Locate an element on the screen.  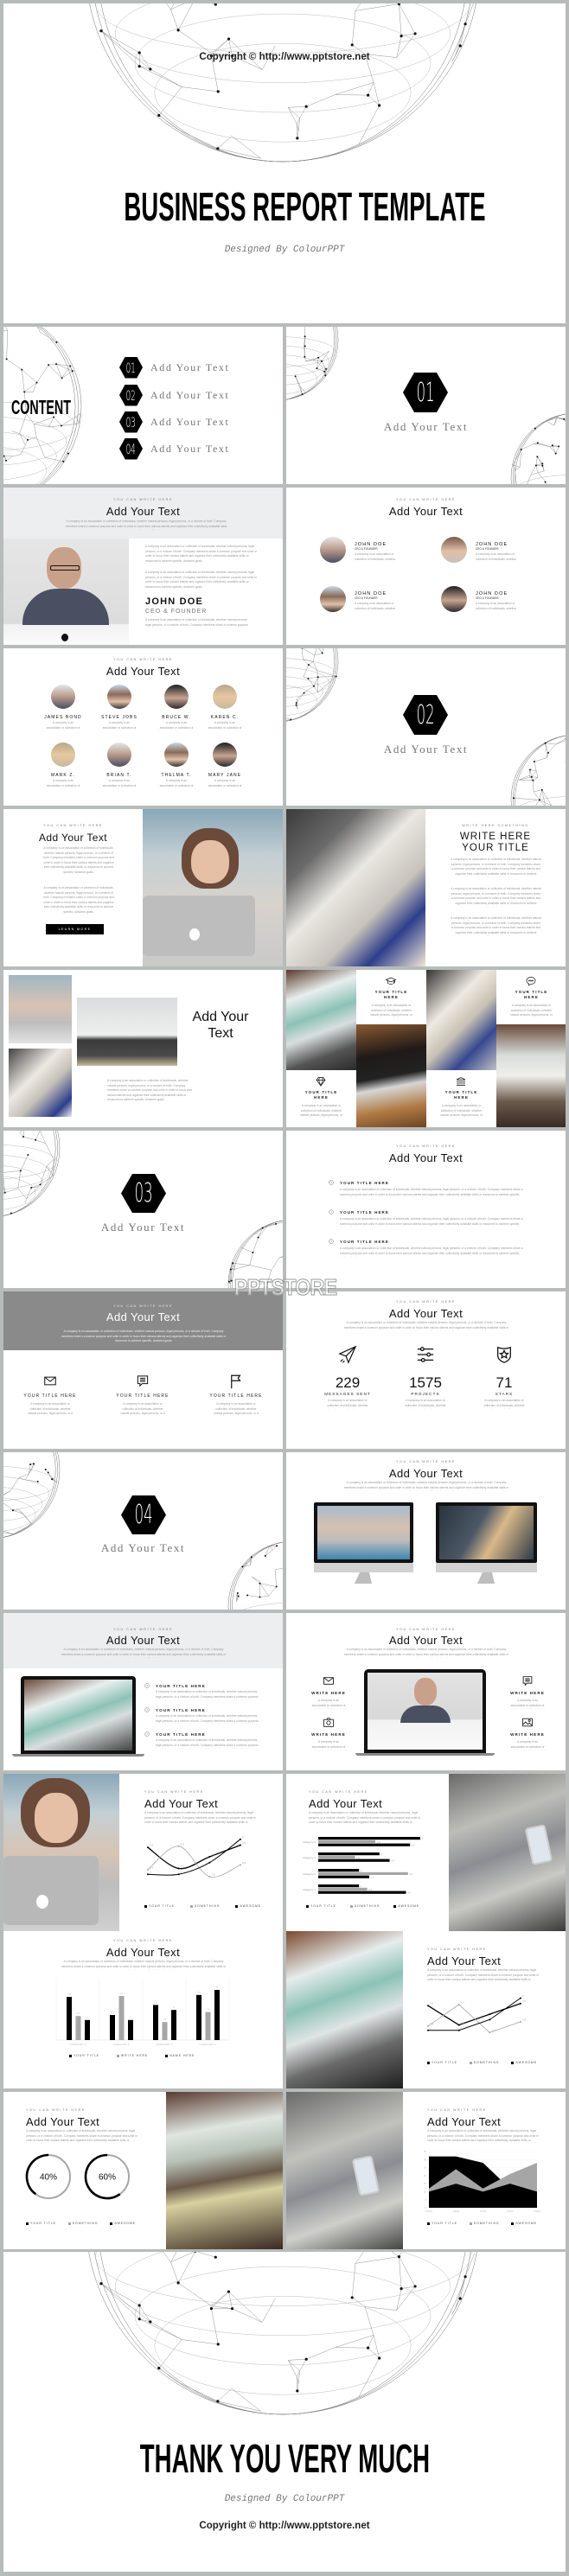
photo-laptop-typing is located at coordinates (531, 1075).